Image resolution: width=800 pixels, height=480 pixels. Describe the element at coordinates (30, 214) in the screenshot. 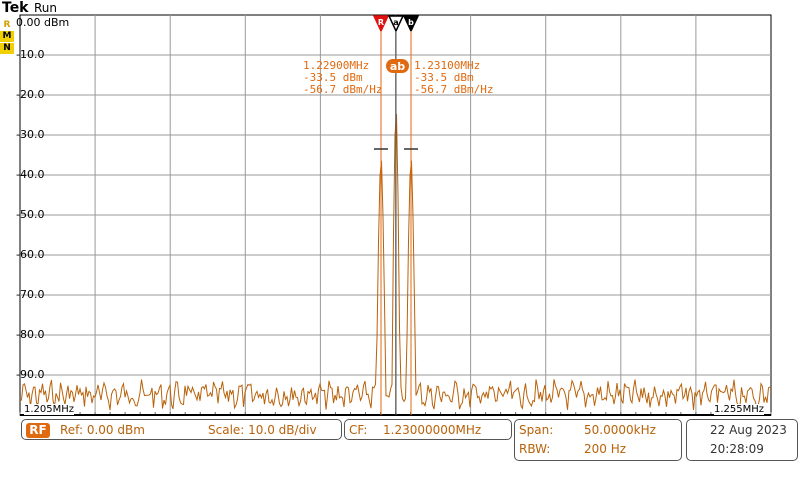

I see `y-tick-label: -50.0` at that location.